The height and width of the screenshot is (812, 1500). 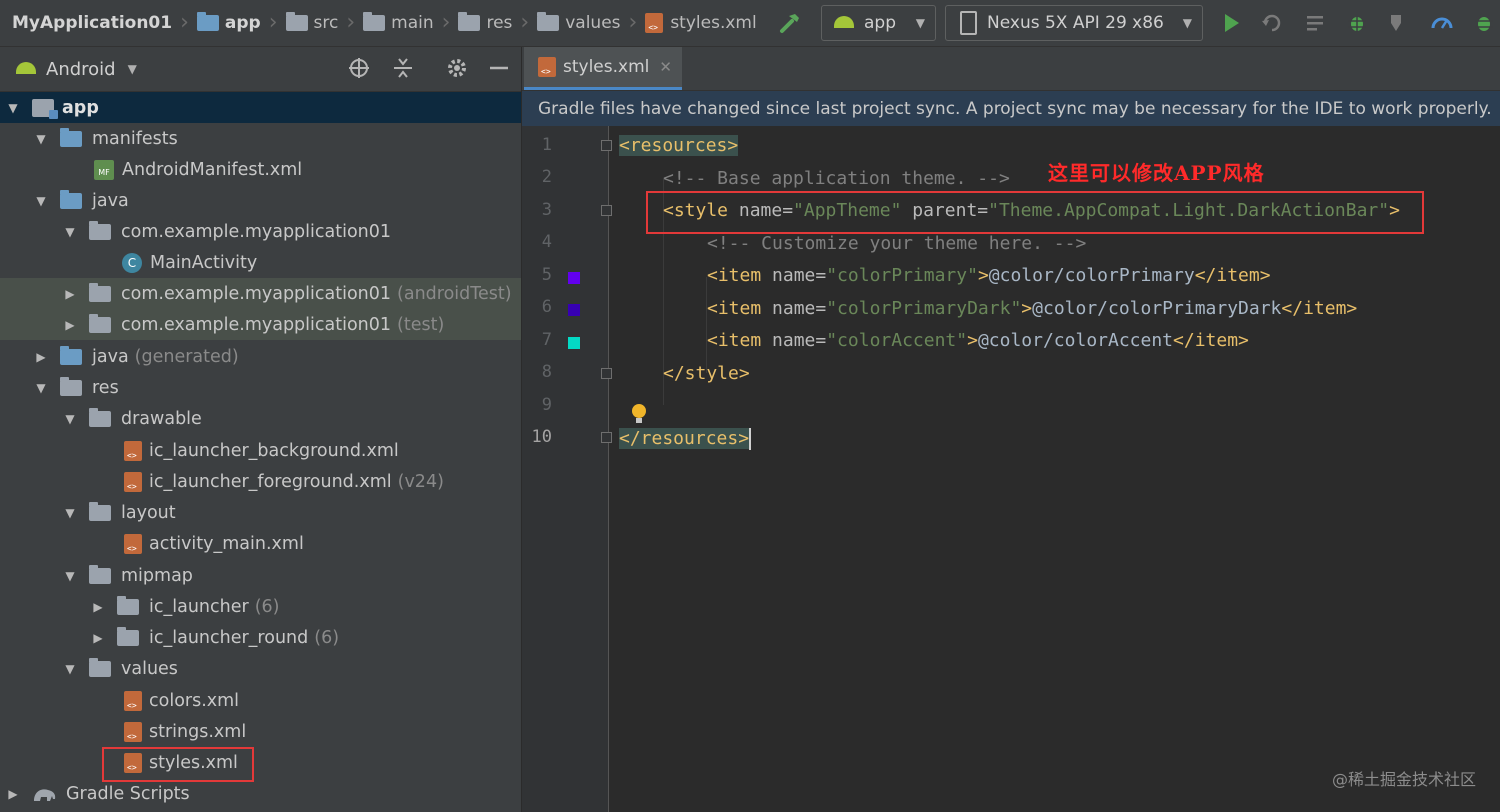 I want to click on tree-item-package-test: ▶ com.example.myapplication01 (test), so click(x=260, y=324).